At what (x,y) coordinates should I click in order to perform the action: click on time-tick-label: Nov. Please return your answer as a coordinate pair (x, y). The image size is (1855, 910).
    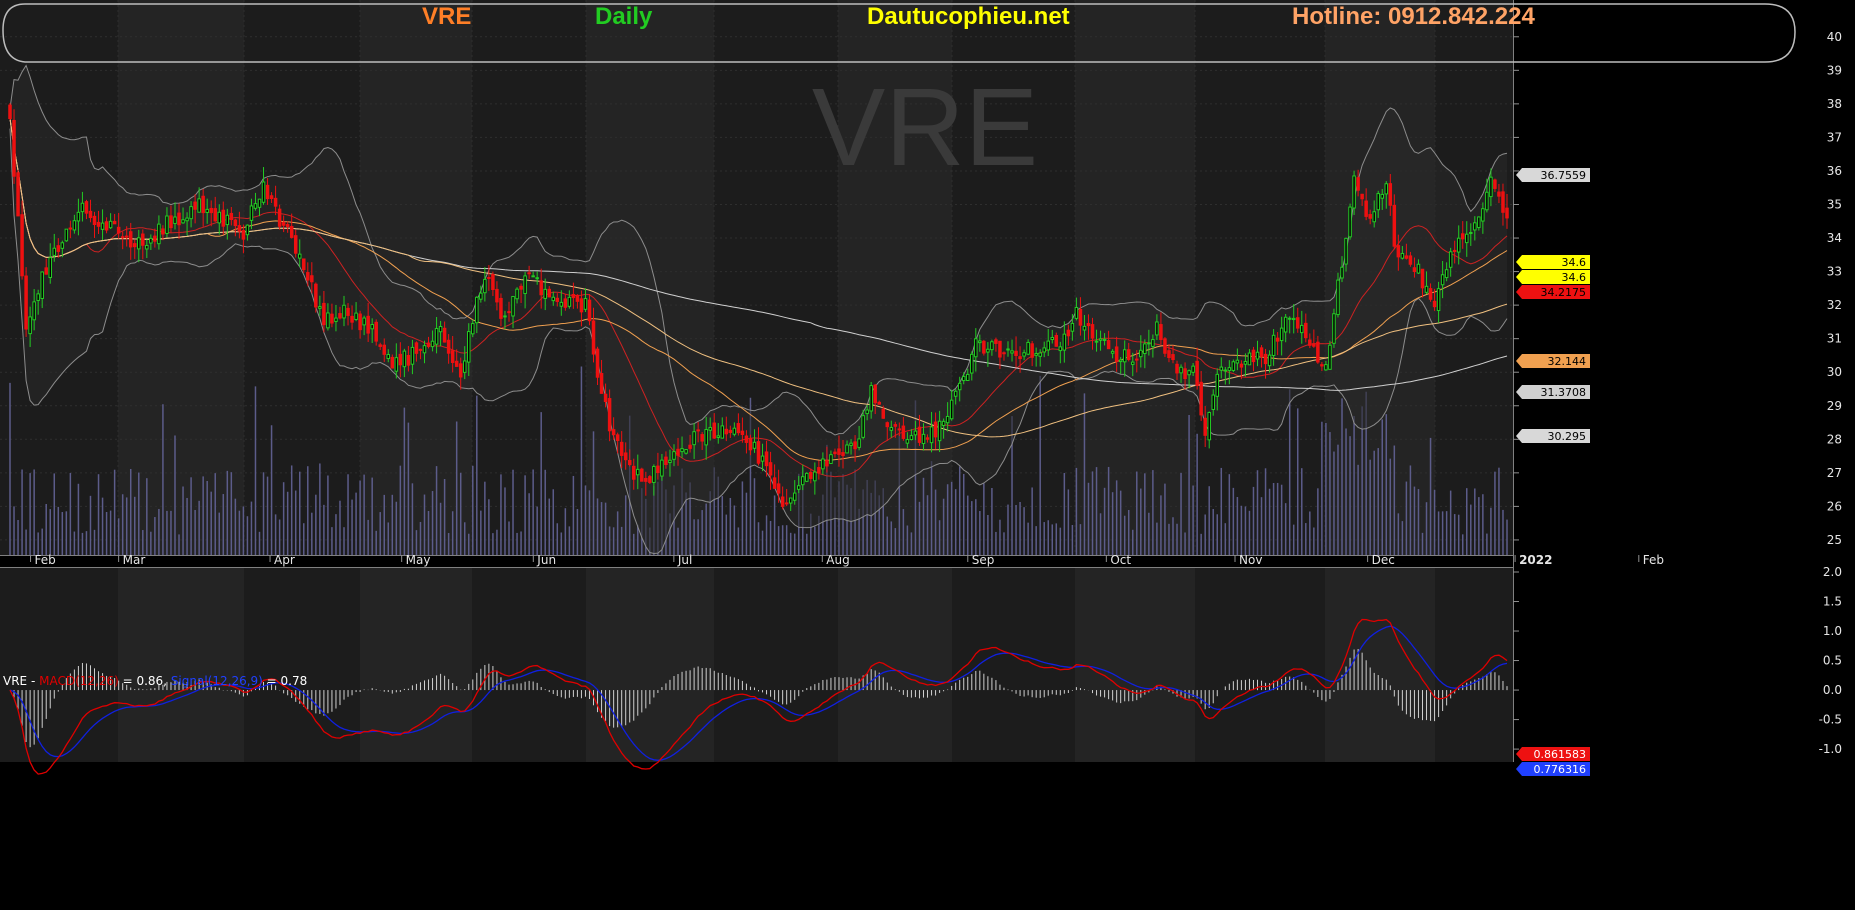
    Looking at the image, I should click on (1250, 560).